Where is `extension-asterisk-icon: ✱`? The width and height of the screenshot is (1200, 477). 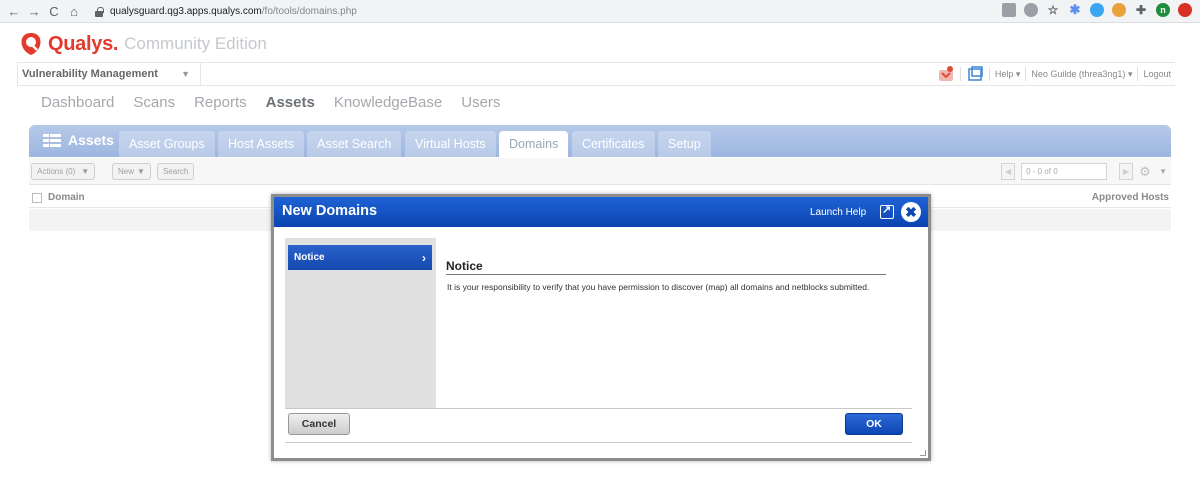 extension-asterisk-icon: ✱ is located at coordinates (1075, 9).